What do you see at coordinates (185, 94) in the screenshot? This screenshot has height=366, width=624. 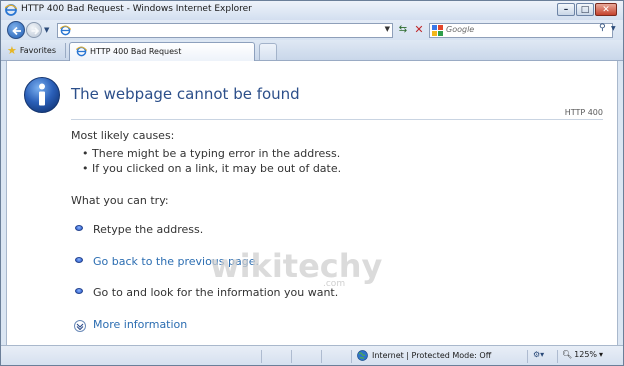 I see `page-title: The webpage cannot be found` at bounding box center [185, 94].